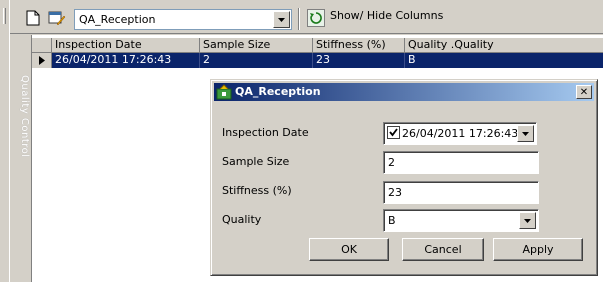 Image resolution: width=603 pixels, height=282 pixels. Describe the element at coordinates (395, 192) in the screenshot. I see `stiffness-value: 23` at that location.